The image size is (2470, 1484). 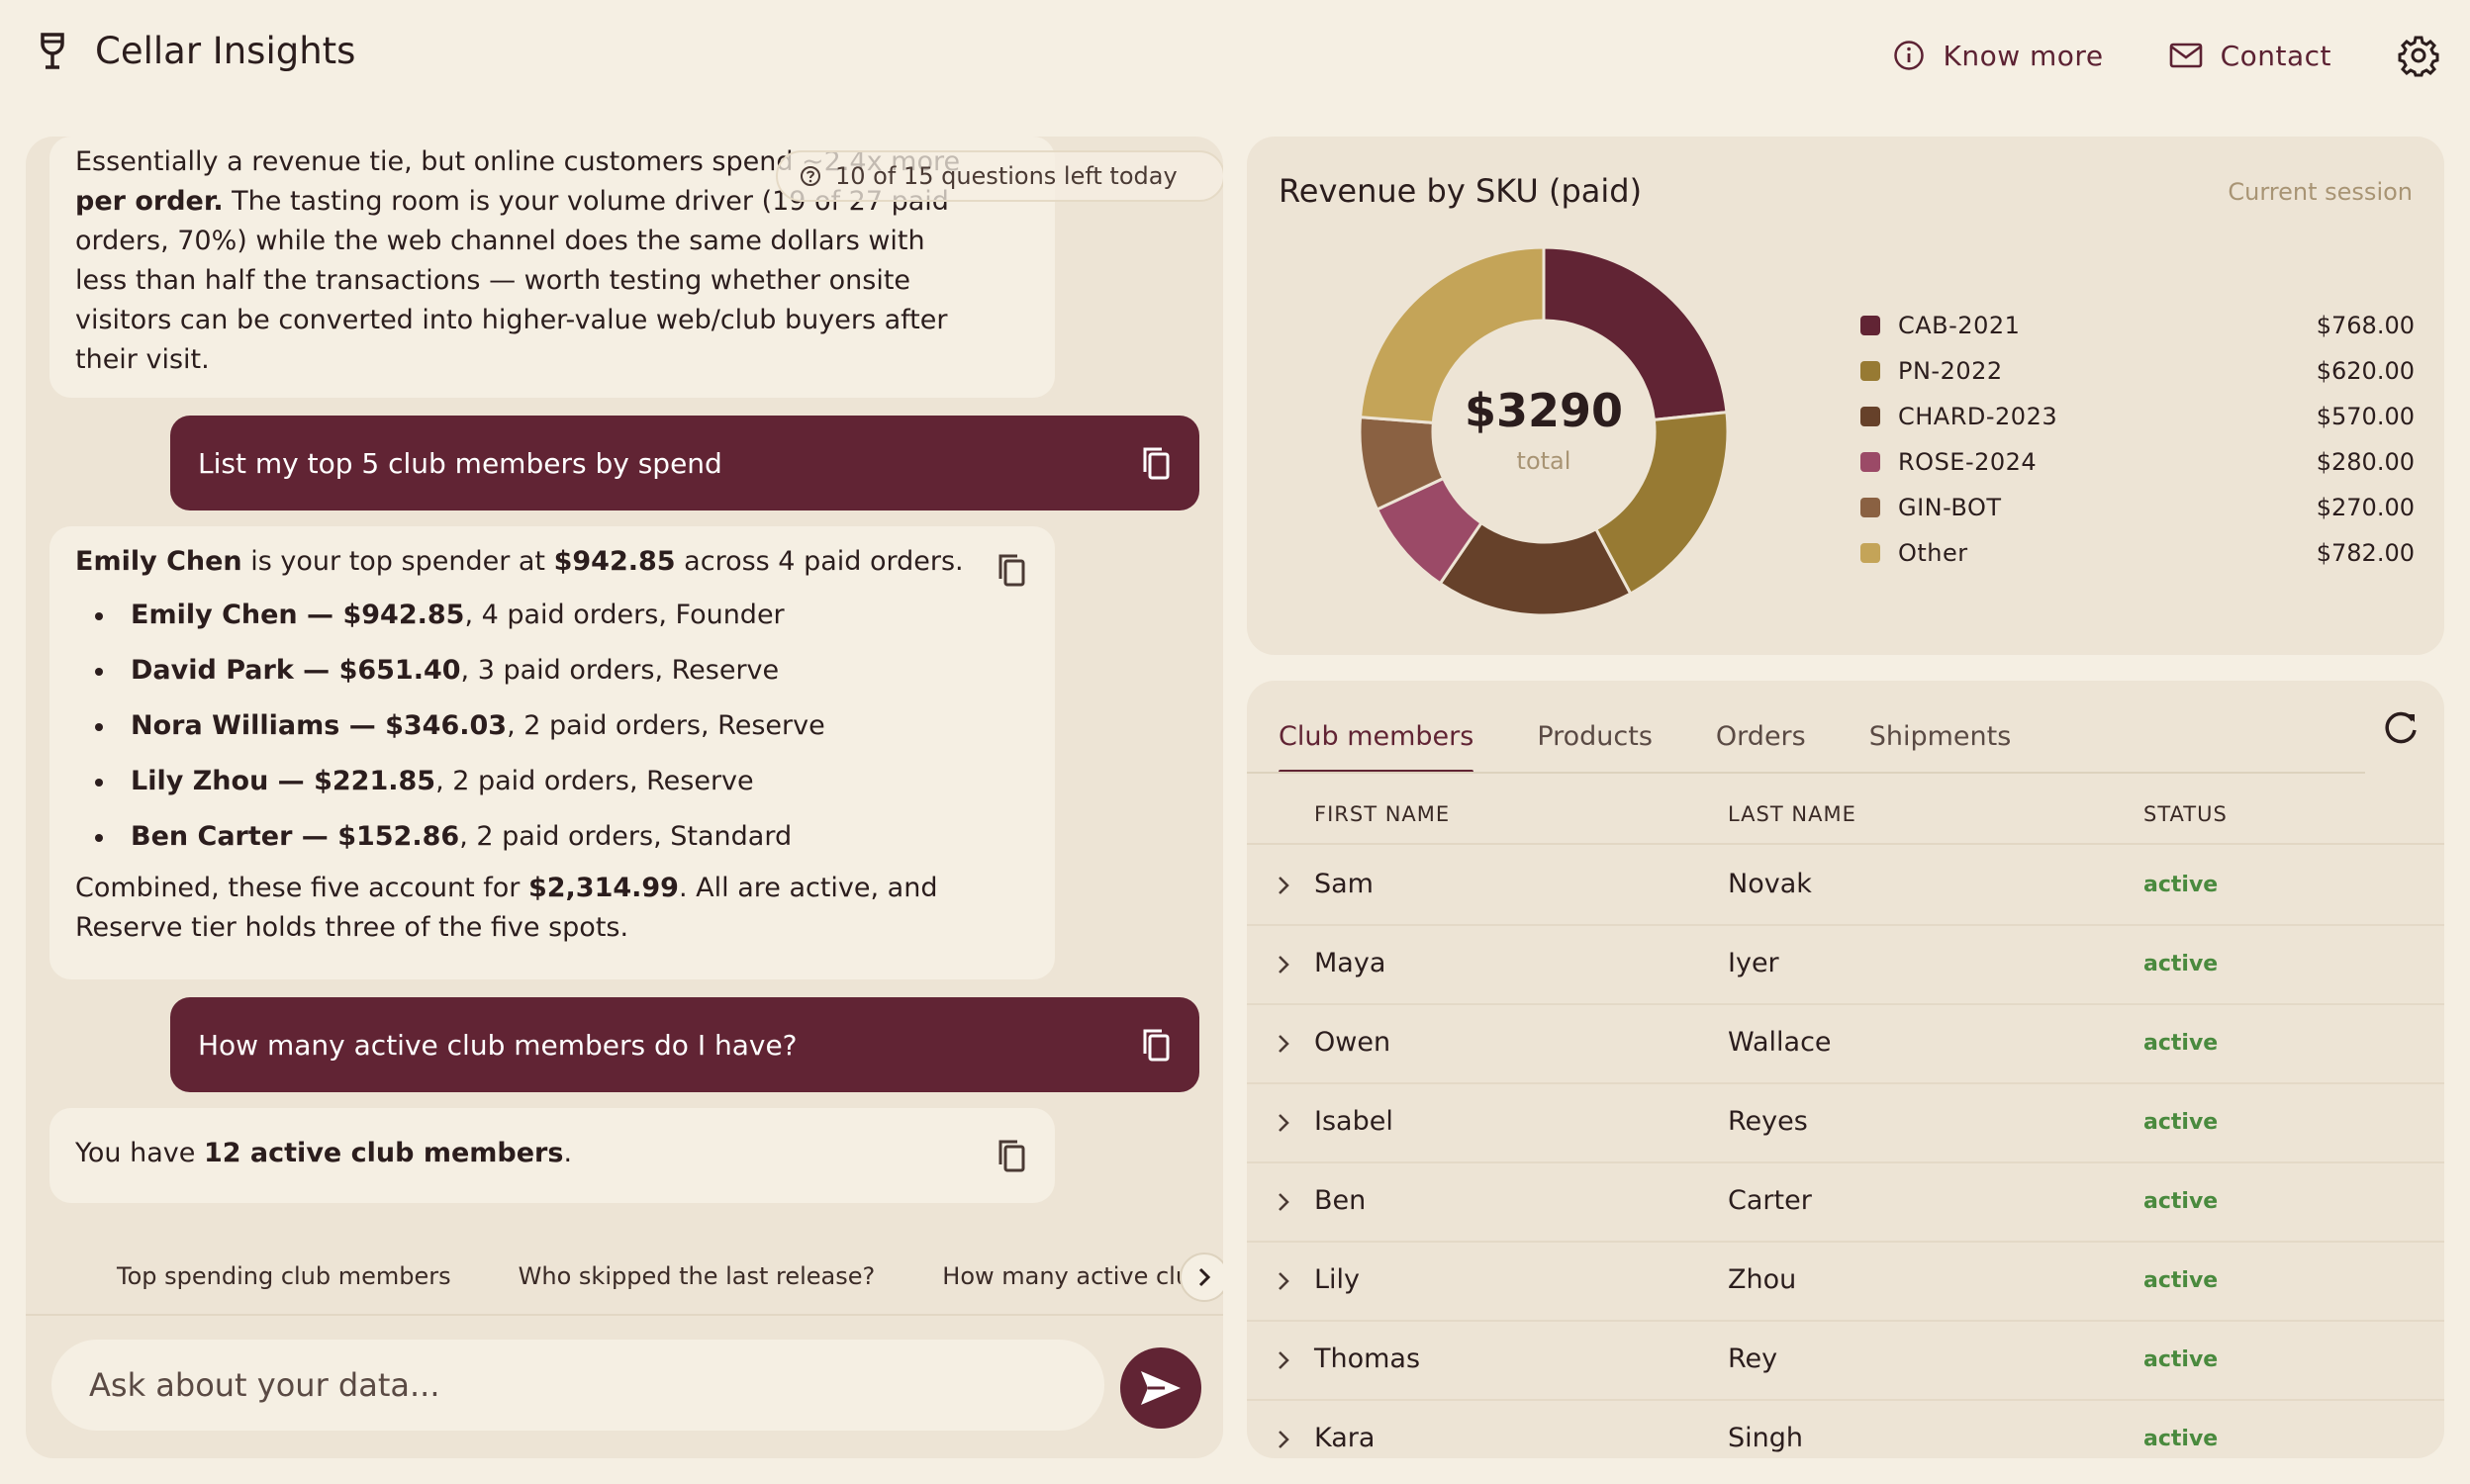 What do you see at coordinates (2250, 56) in the screenshot?
I see `contact-link: Contact` at bounding box center [2250, 56].